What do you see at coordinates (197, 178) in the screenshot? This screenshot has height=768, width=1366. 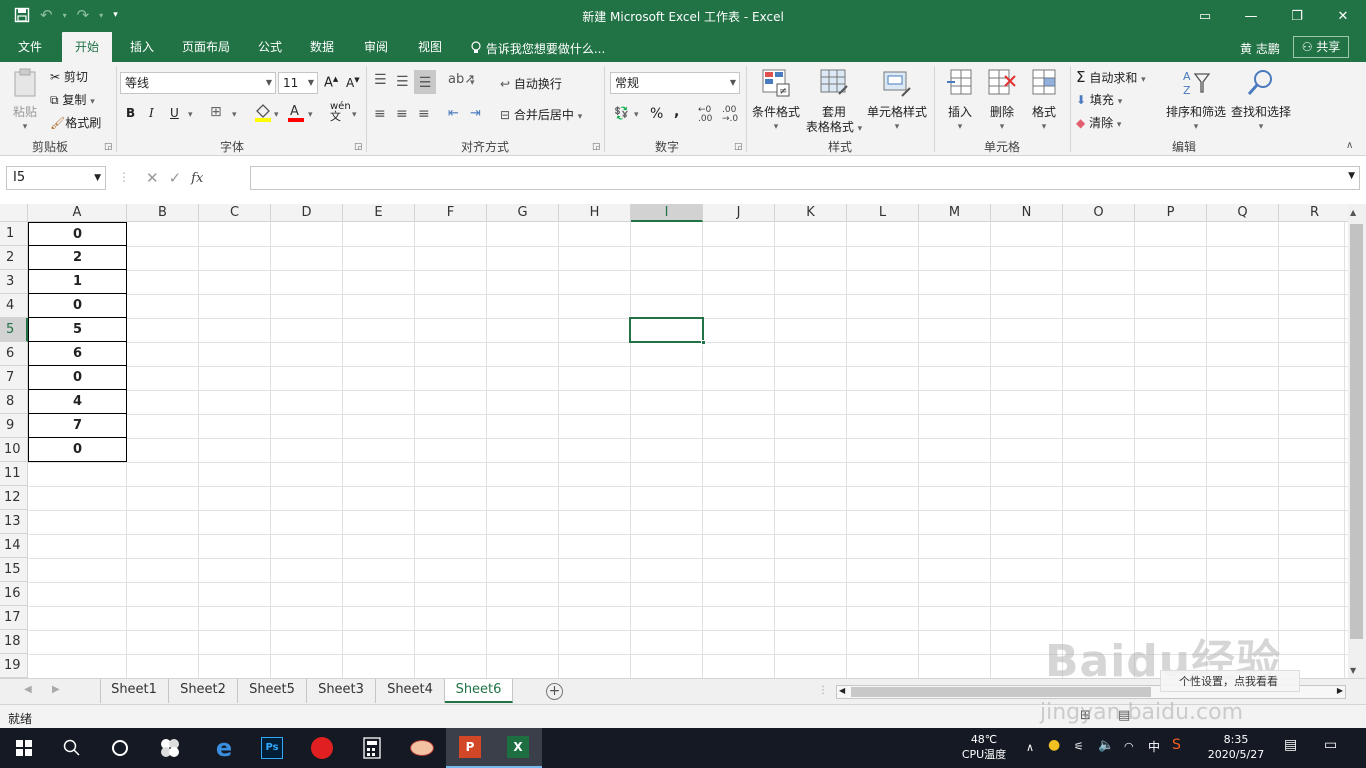 I see `insert-function-icon: fx` at bounding box center [197, 178].